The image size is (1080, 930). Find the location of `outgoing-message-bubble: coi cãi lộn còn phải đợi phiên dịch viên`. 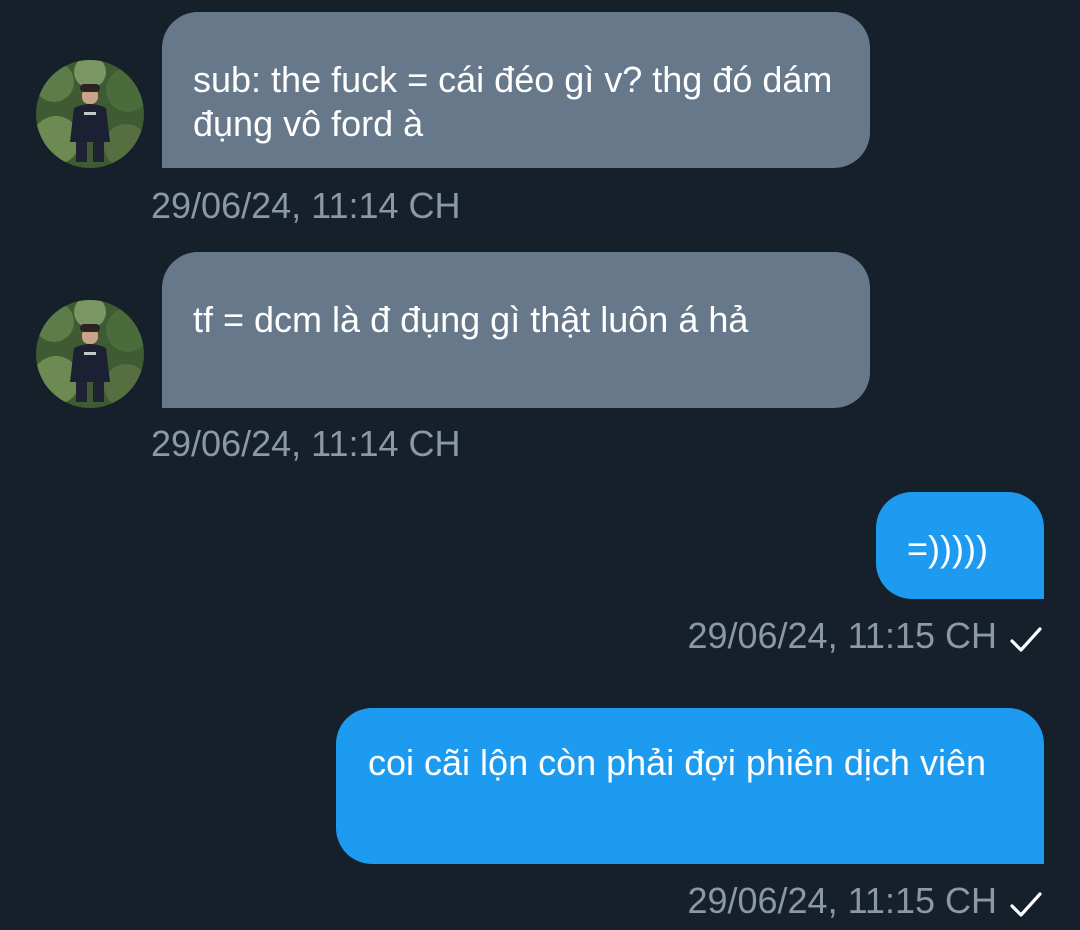

outgoing-message-bubble: coi cãi lộn còn phải đợi phiên dịch viên is located at coordinates (690, 786).